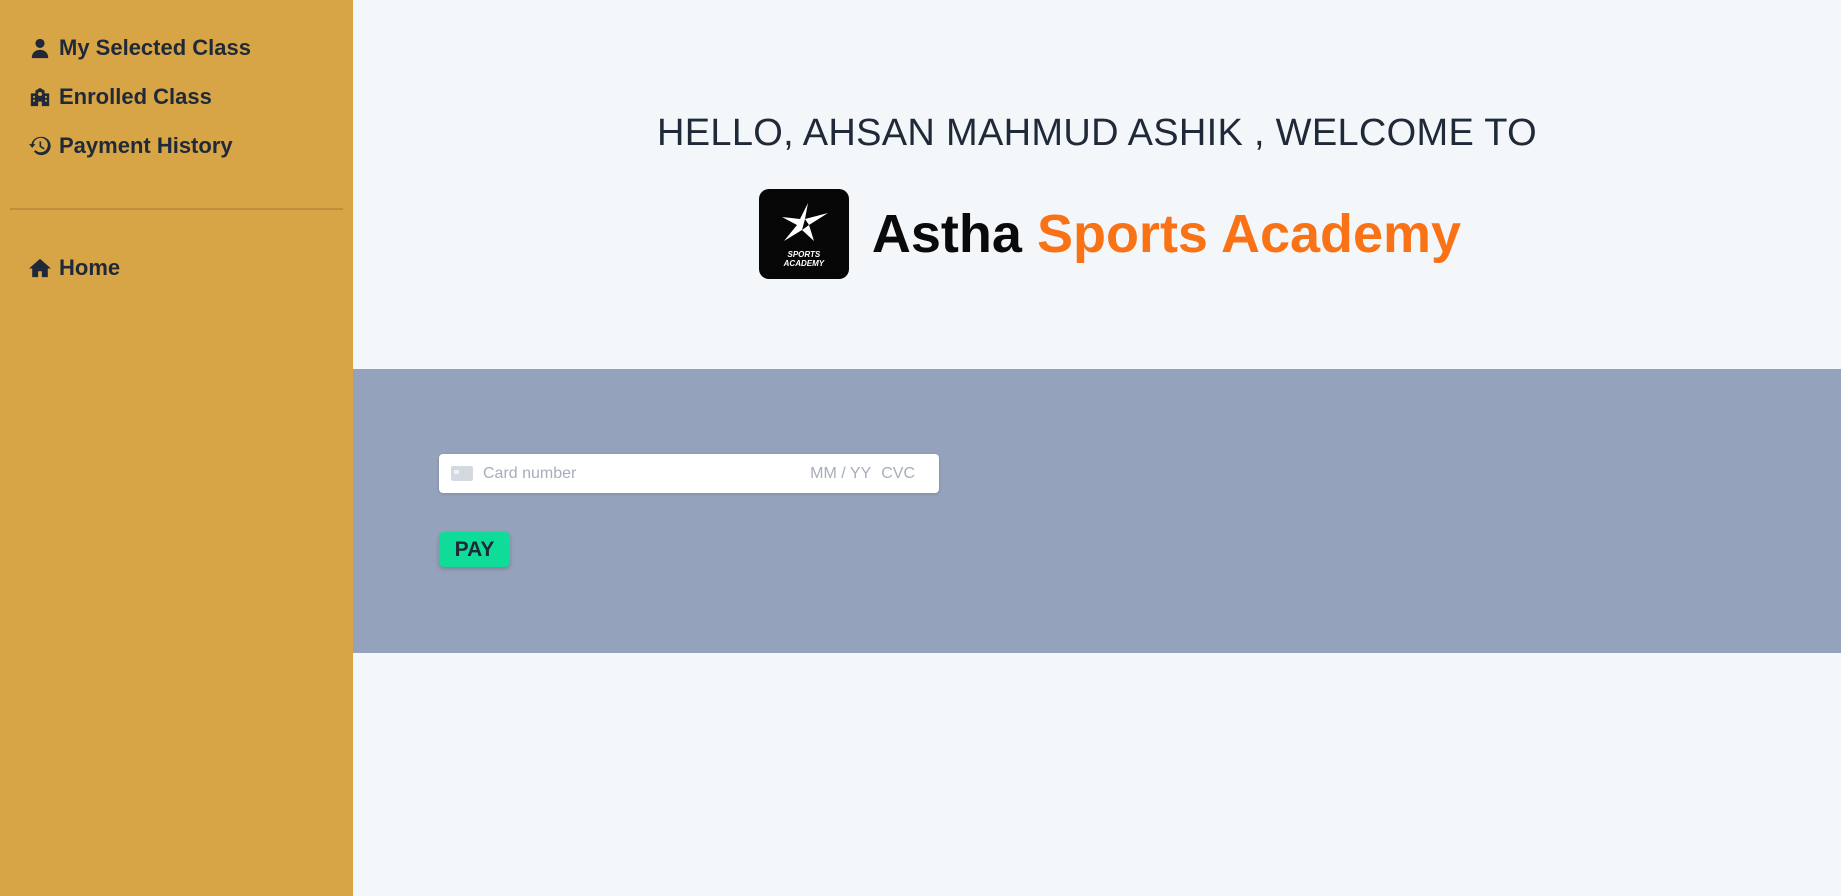 This screenshot has width=1841, height=896. I want to click on sidebar-item-home: Home, so click(176, 268).